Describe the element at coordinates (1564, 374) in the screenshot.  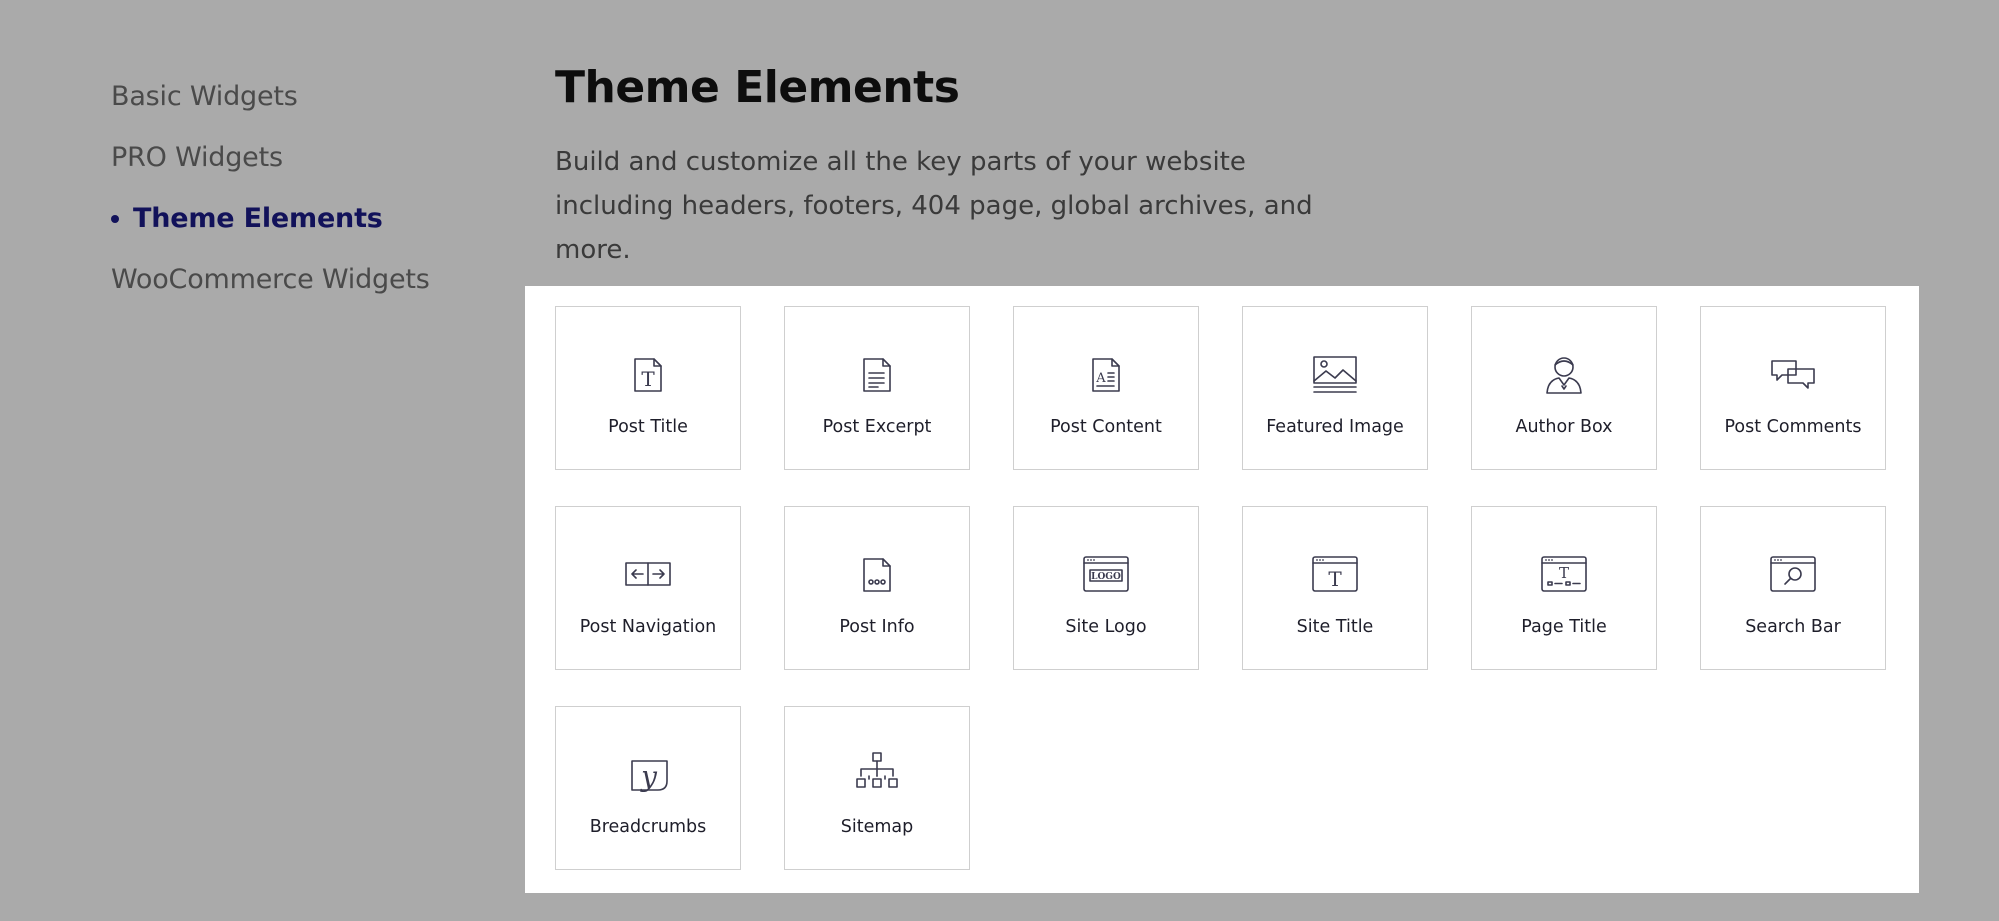
I see `author-box-icon` at that location.